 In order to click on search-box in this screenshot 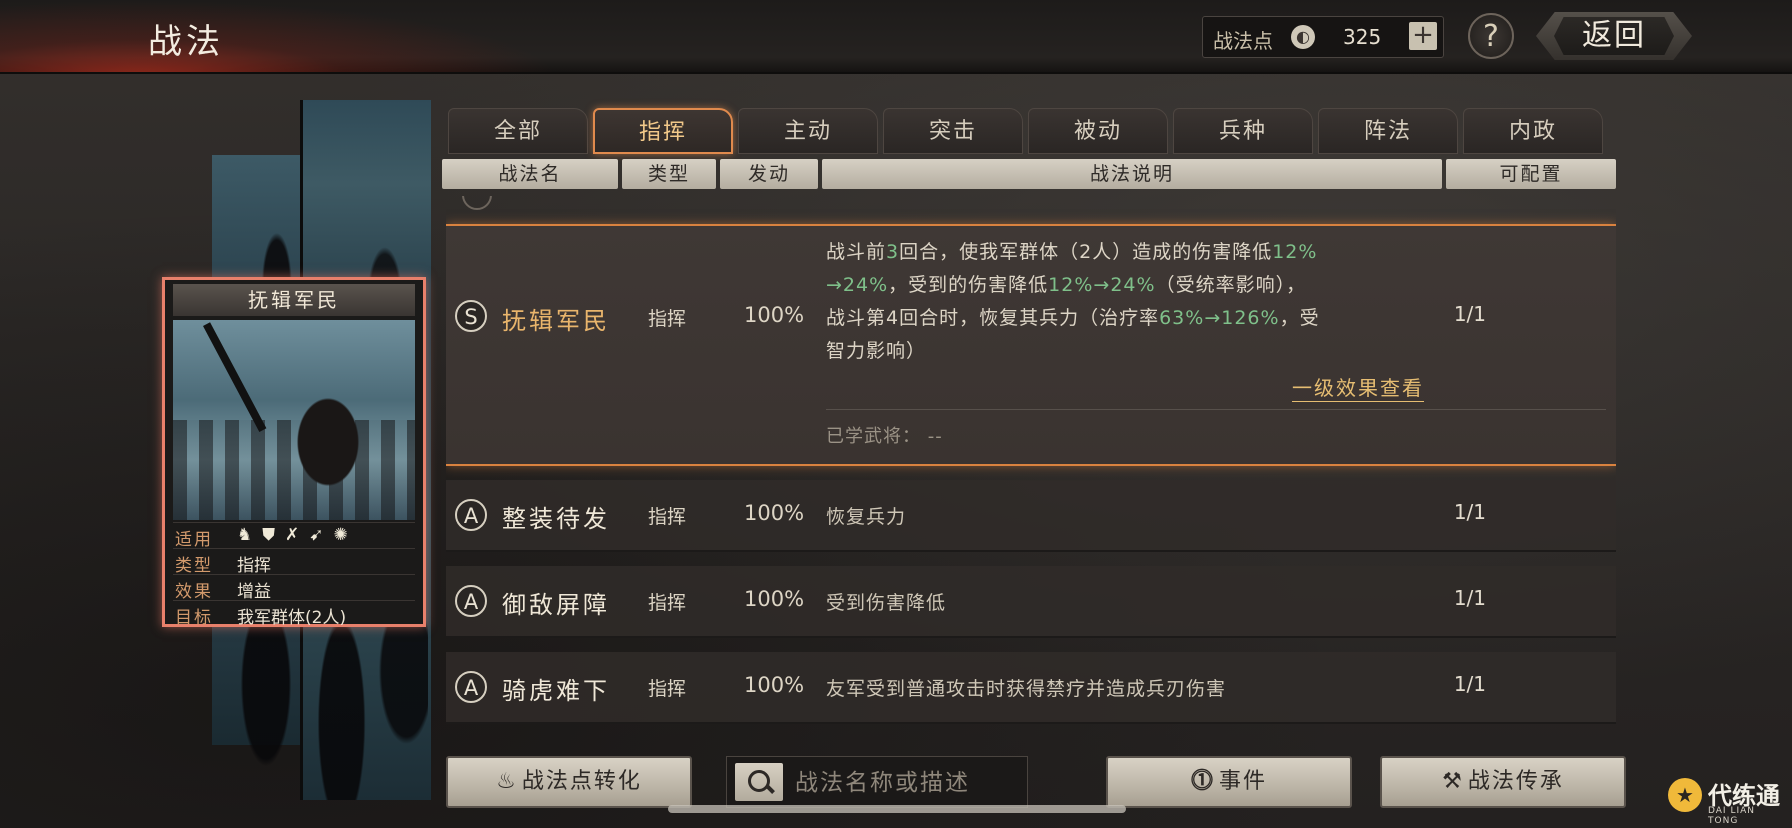, I will do `click(877, 782)`.